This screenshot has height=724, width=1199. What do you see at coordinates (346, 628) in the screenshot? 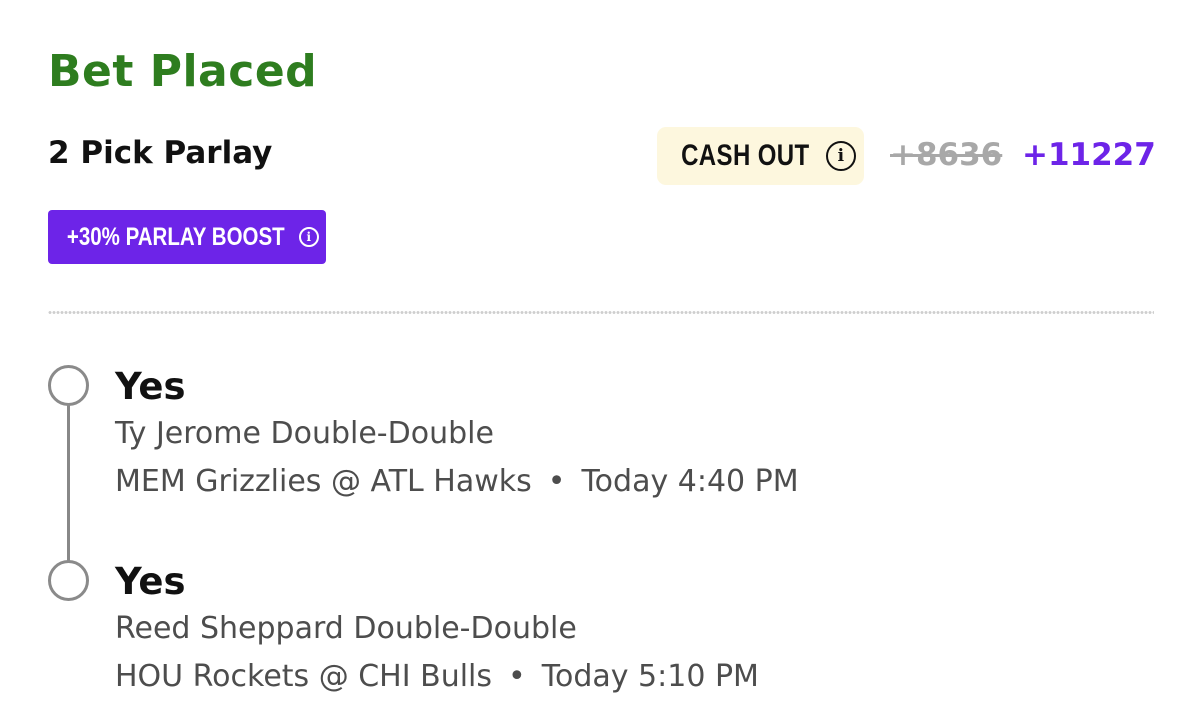
I see `leg-market: Reed Sheppard Double-Double` at bounding box center [346, 628].